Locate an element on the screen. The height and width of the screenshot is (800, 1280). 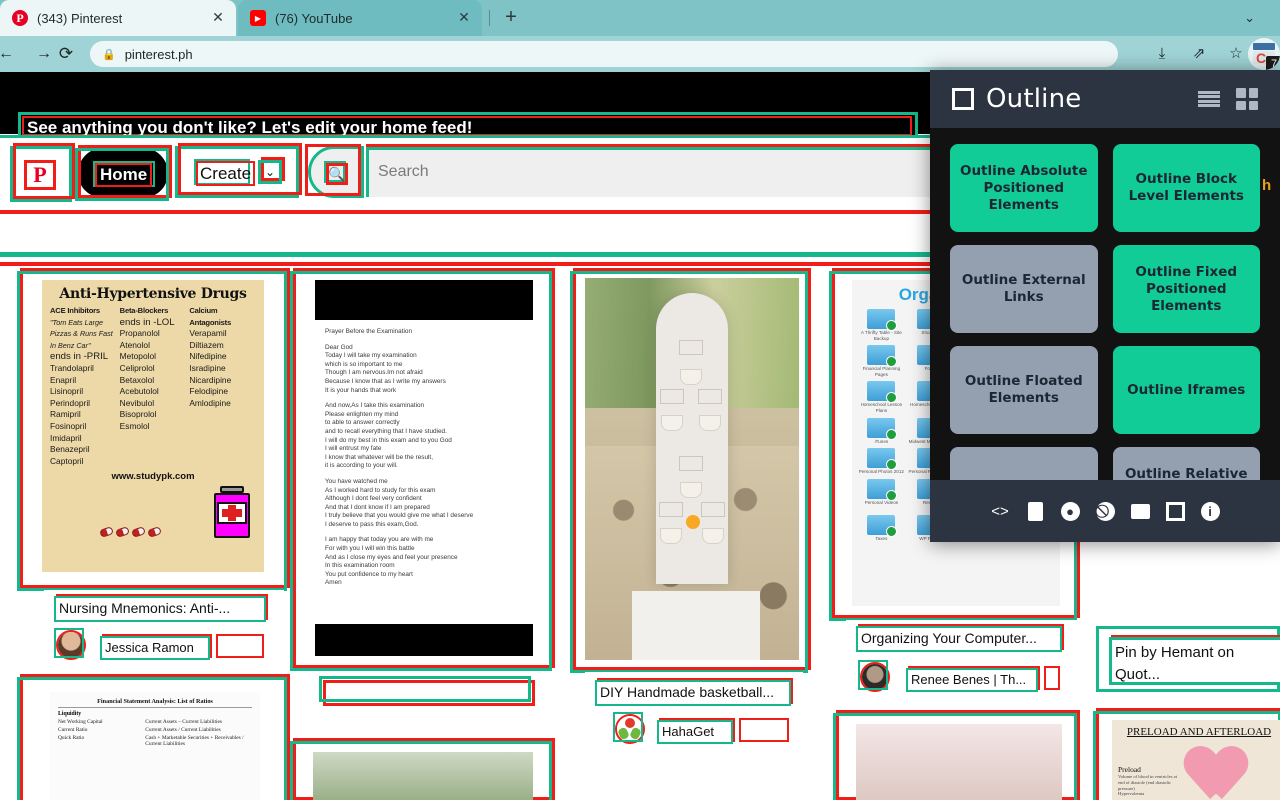
reload-icon: ⟳ is located at coordinates (66, 54).